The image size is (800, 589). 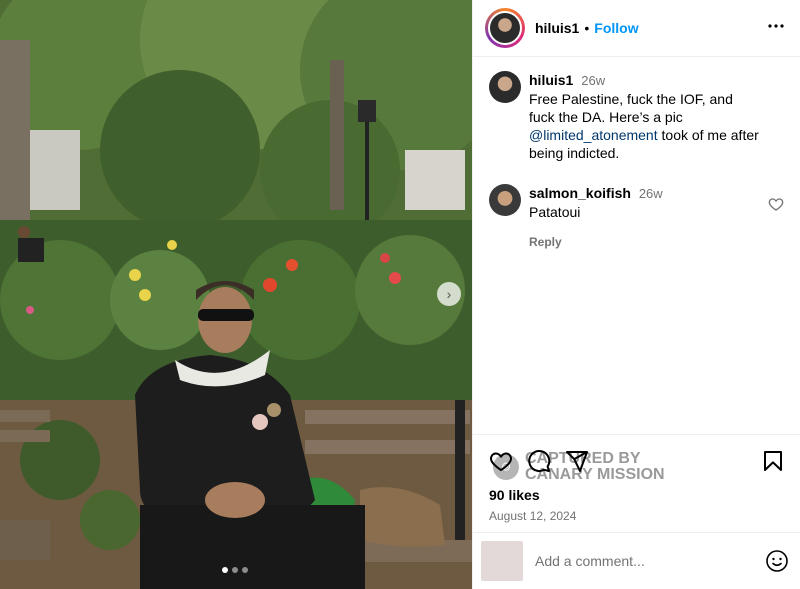 I want to click on author-username: hiluis1, so click(x=557, y=28).